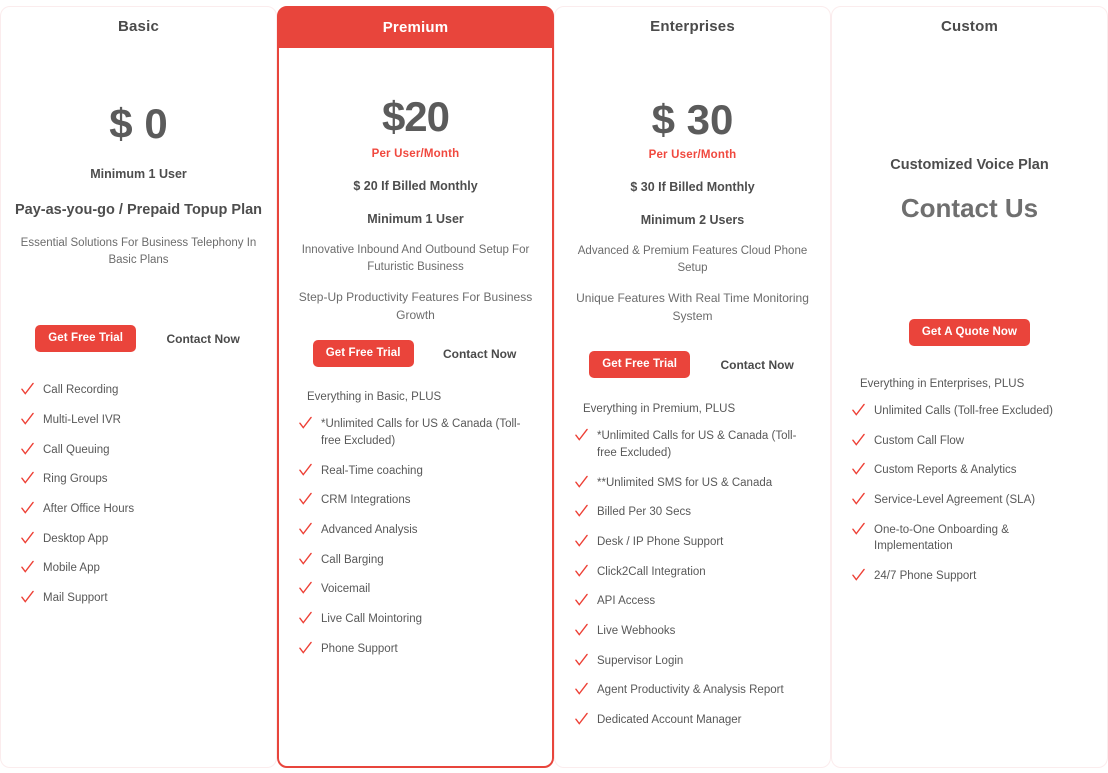  Describe the element at coordinates (969, 207) in the screenshot. I see `contact-us-heading-custom: Contact Us` at that location.